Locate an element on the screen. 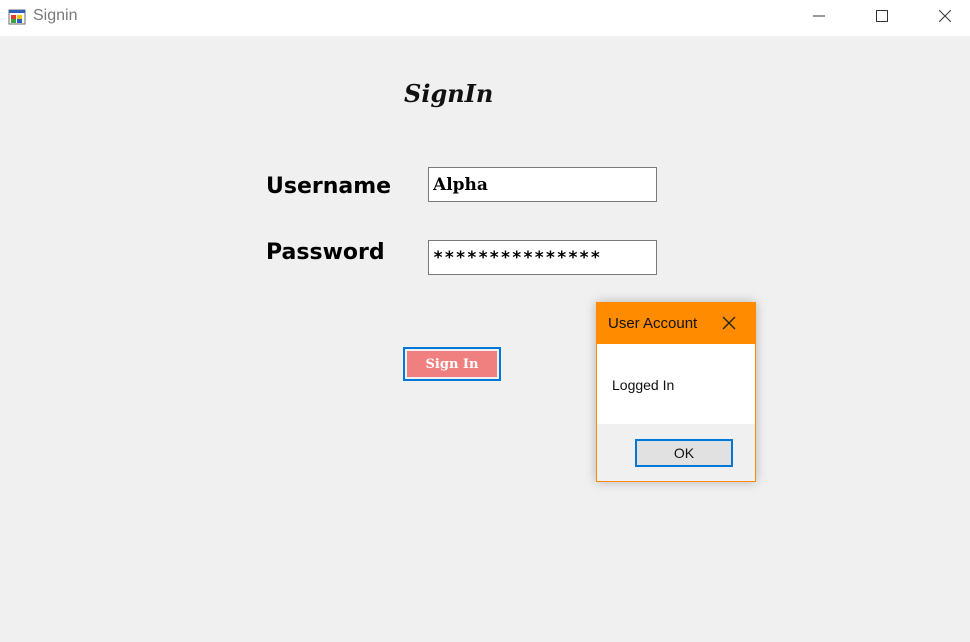 This screenshot has height=642, width=970. message-dialog: User Account Logged In OK is located at coordinates (676, 392).